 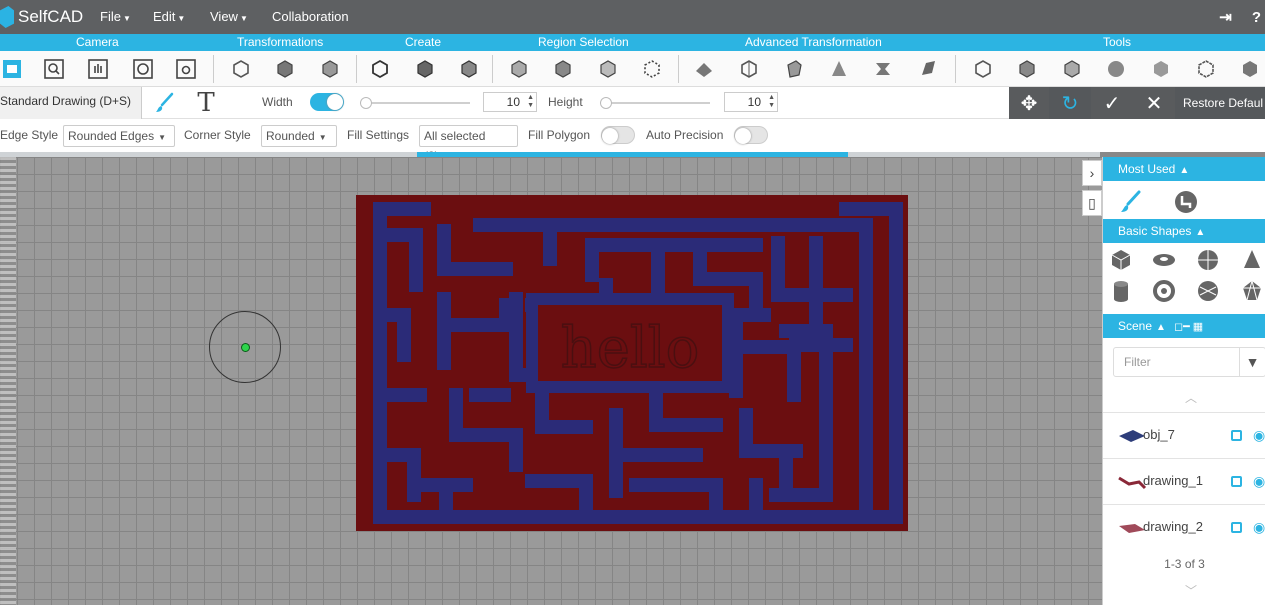 What do you see at coordinates (751, 135) in the screenshot?
I see `auto-precision-toggle` at bounding box center [751, 135].